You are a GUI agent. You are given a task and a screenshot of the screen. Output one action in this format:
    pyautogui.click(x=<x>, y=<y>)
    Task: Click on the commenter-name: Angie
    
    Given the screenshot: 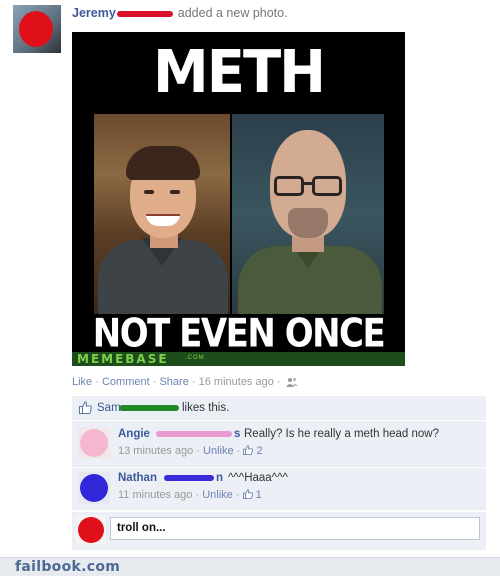 What is the action you would take?
    pyautogui.click(x=134, y=434)
    